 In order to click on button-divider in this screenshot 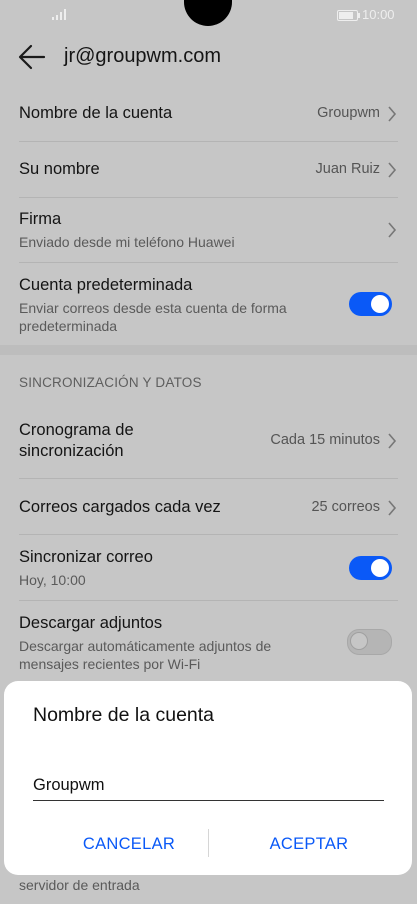, I will do `click(208, 843)`.